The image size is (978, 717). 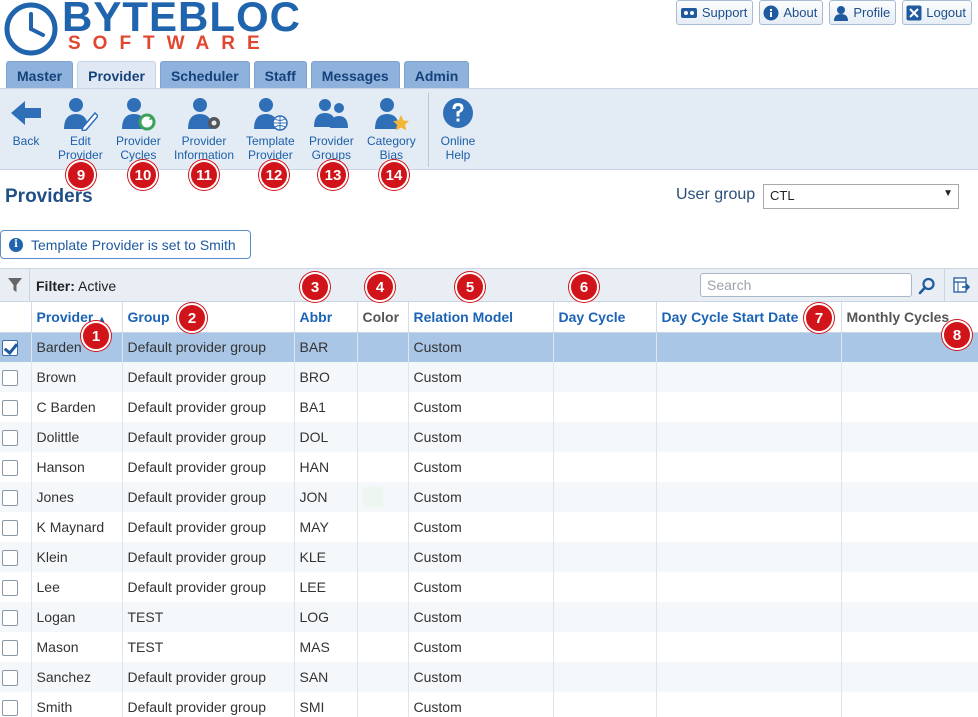 What do you see at coordinates (65, 316) in the screenshot?
I see `column-provider-label: Provider` at bounding box center [65, 316].